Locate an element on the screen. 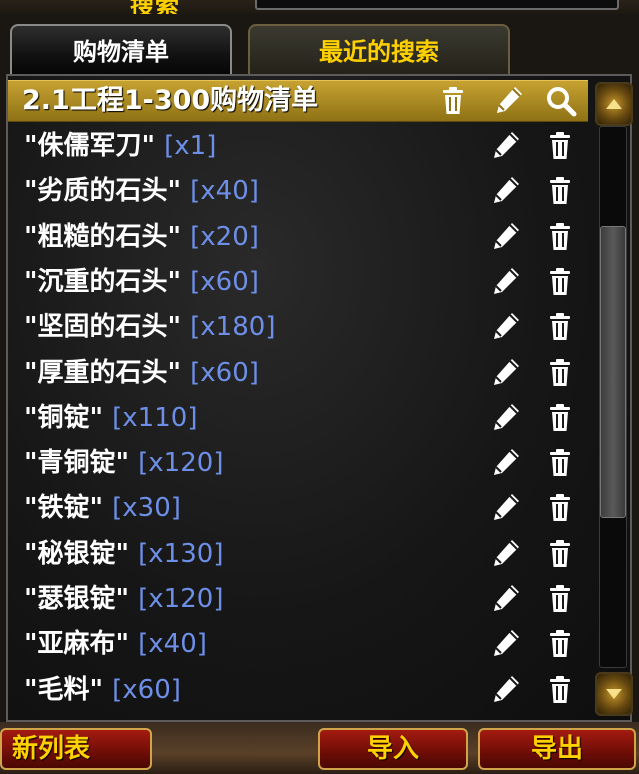 Image resolution: width=639 pixels, height=774 pixels. item-name: "秘银锭" [x130] is located at coordinates (123, 554).